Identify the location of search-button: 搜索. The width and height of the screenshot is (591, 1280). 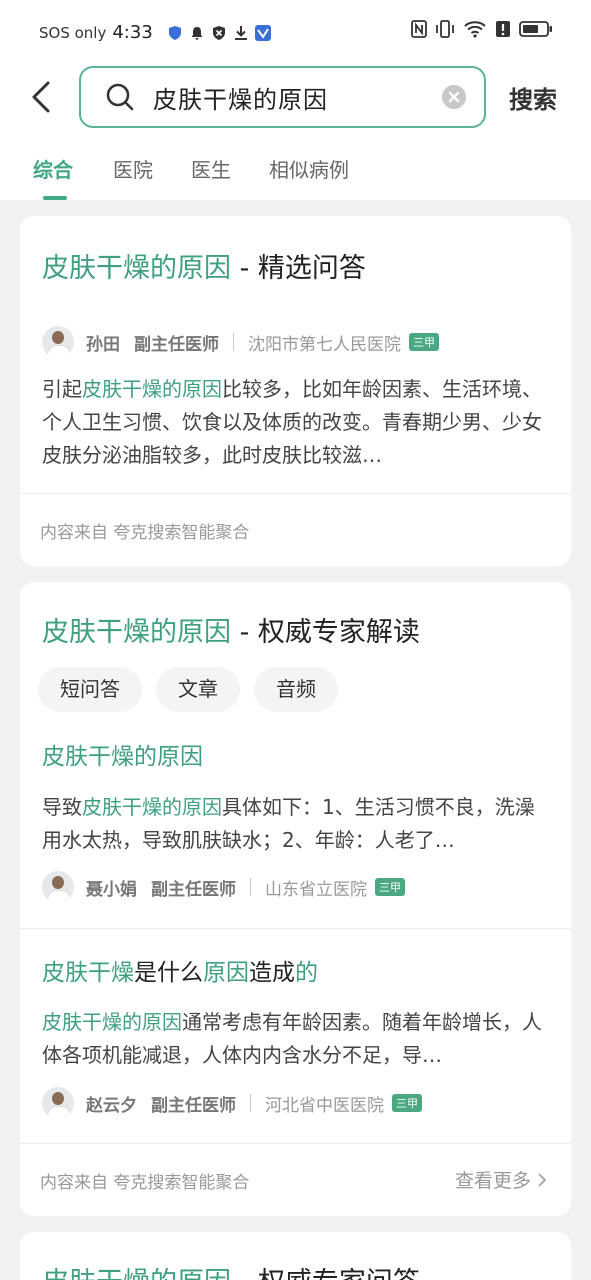
(533, 97).